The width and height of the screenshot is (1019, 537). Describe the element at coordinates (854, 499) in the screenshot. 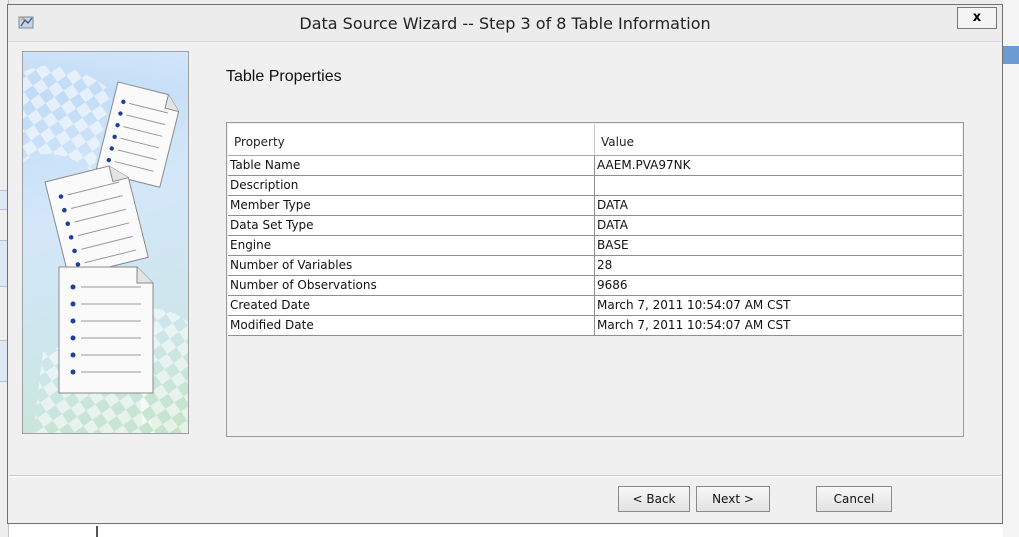

I see `cancel-button: Cancel` at that location.